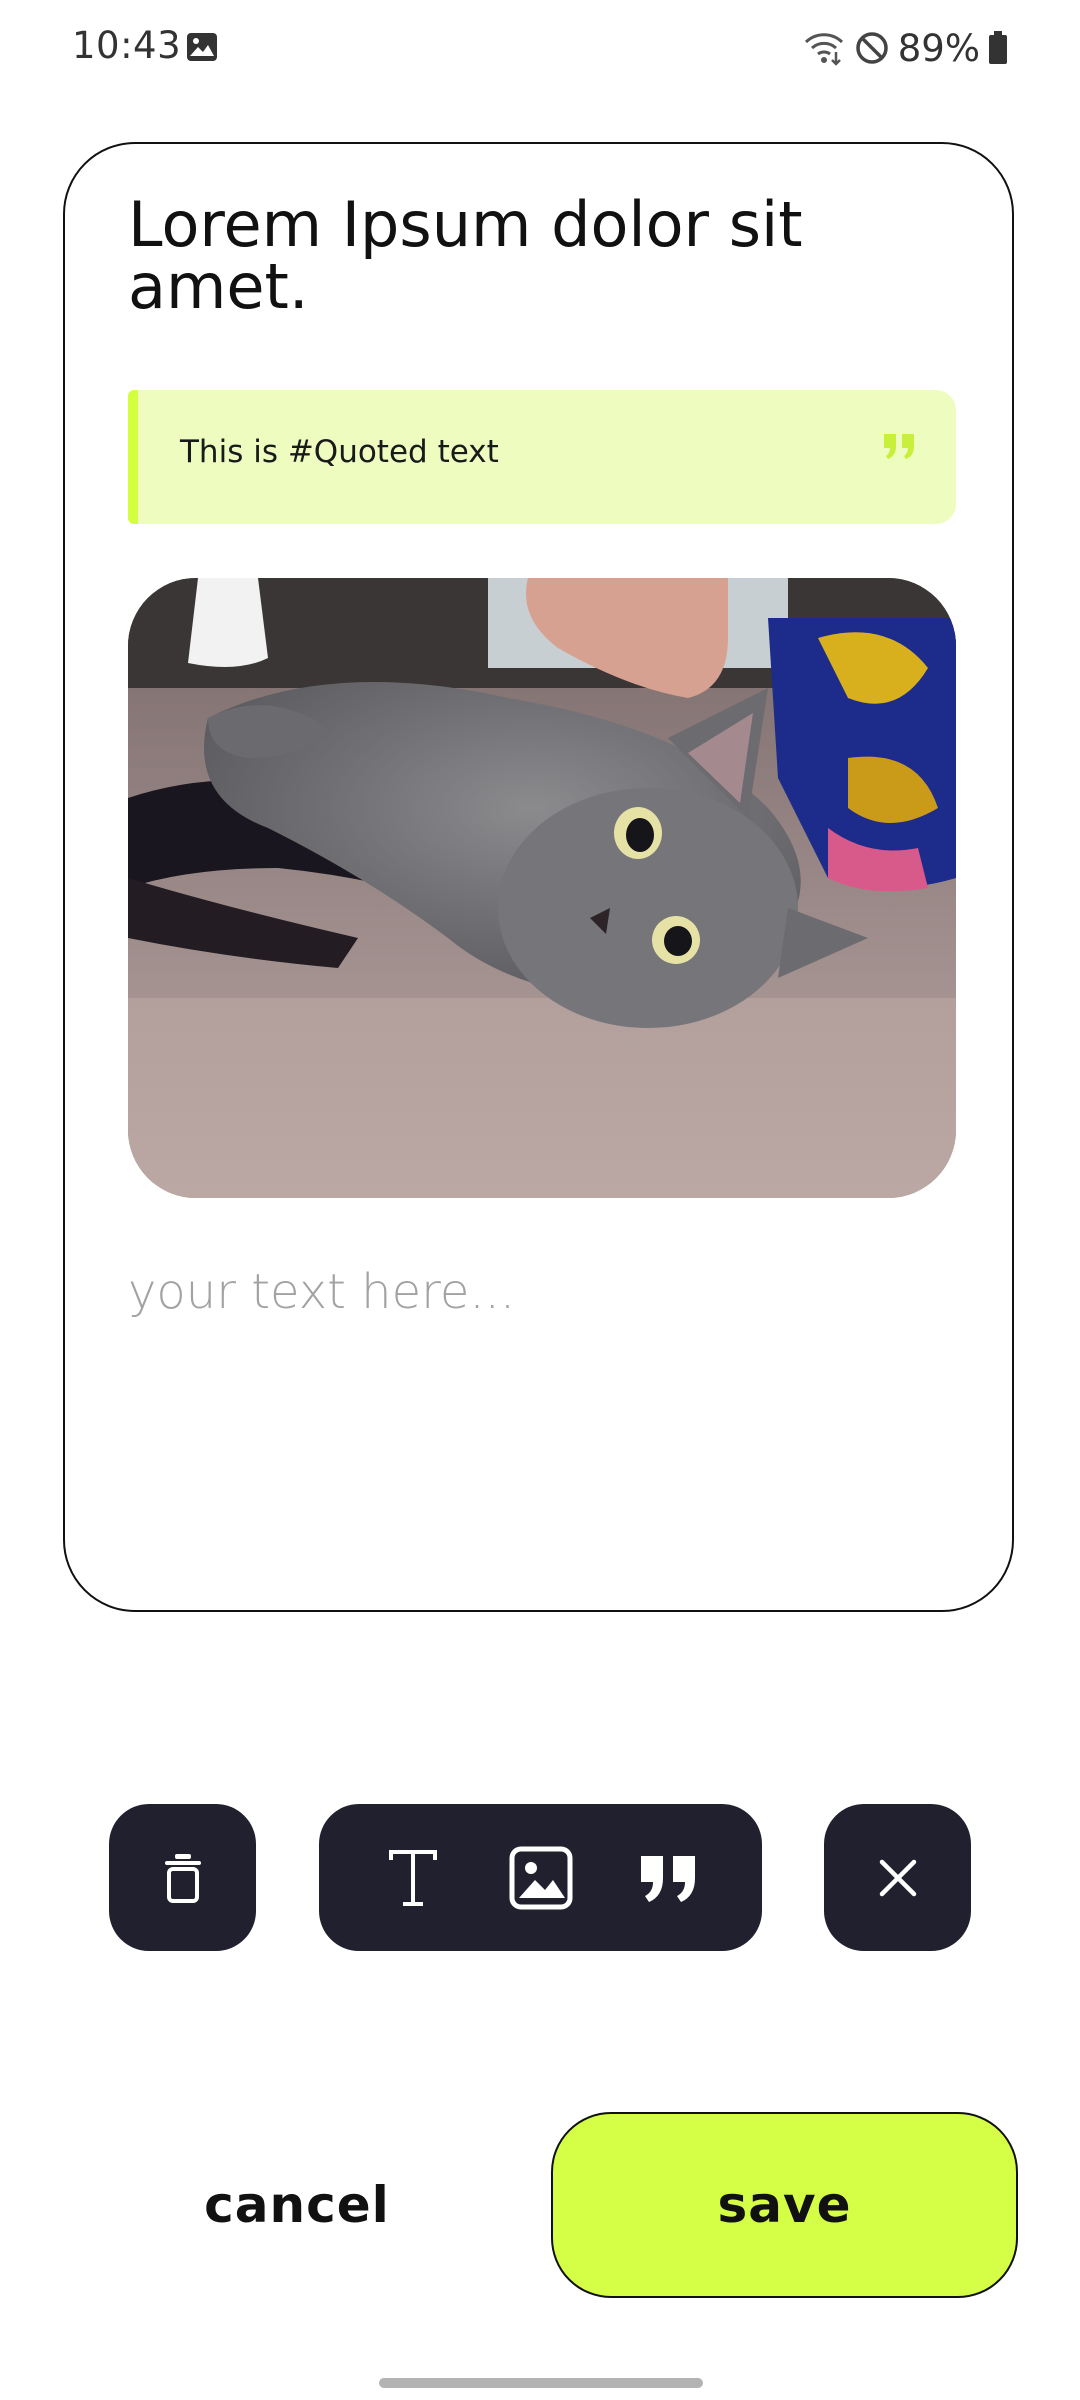  What do you see at coordinates (297, 2205) in the screenshot?
I see `cancel-button: cancel` at bounding box center [297, 2205].